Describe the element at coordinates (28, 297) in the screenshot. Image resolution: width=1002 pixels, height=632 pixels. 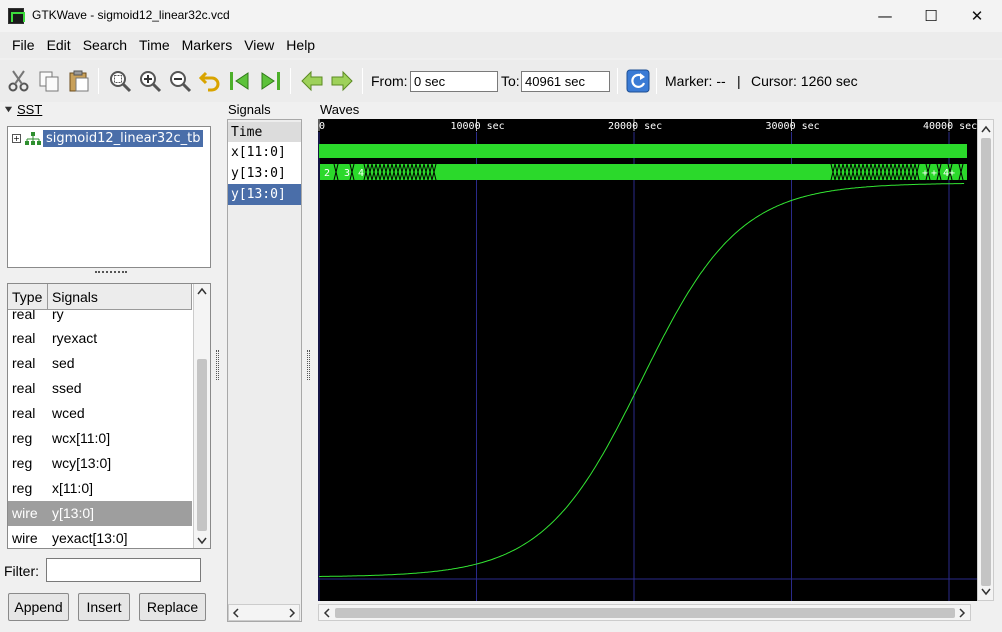
I see `column-header-type: Type` at that location.